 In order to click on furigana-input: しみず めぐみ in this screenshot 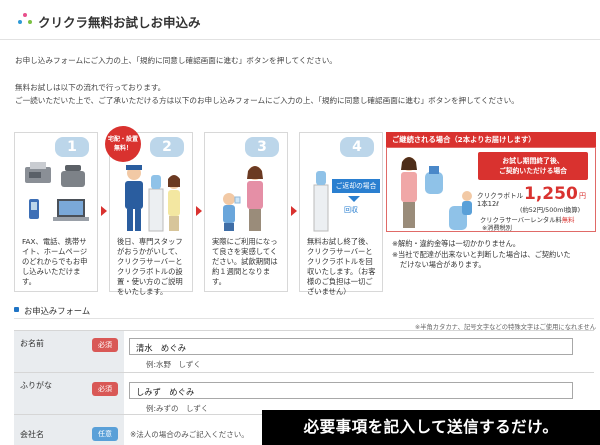, I will do `click(351, 390)`.